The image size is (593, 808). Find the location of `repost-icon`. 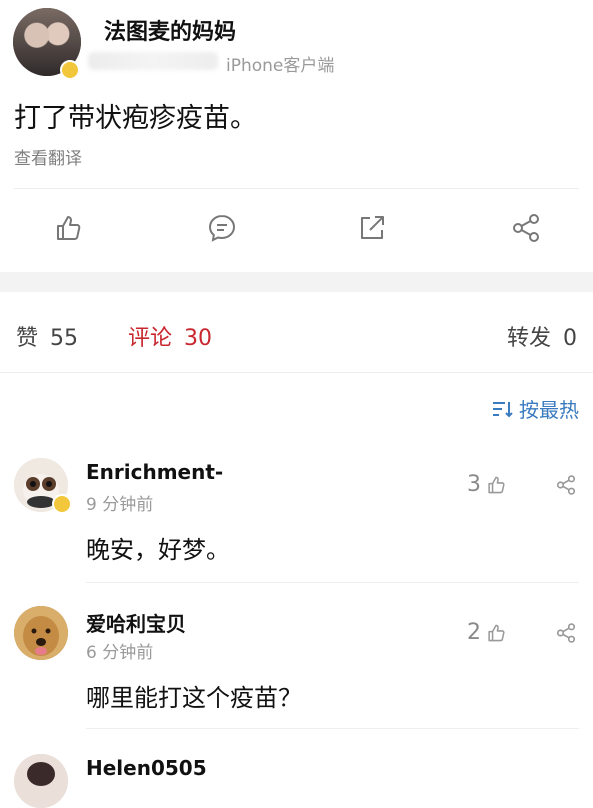

repost-icon is located at coordinates (372, 227).